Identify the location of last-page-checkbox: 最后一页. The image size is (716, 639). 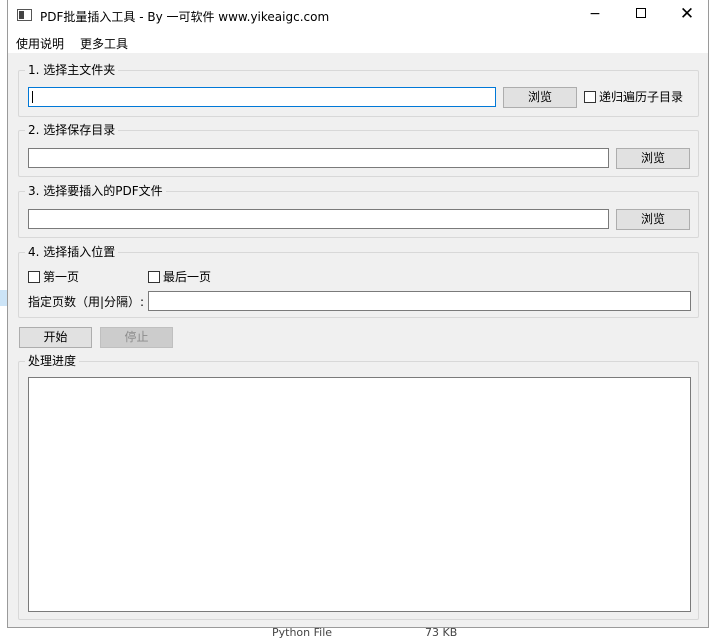
(179, 277).